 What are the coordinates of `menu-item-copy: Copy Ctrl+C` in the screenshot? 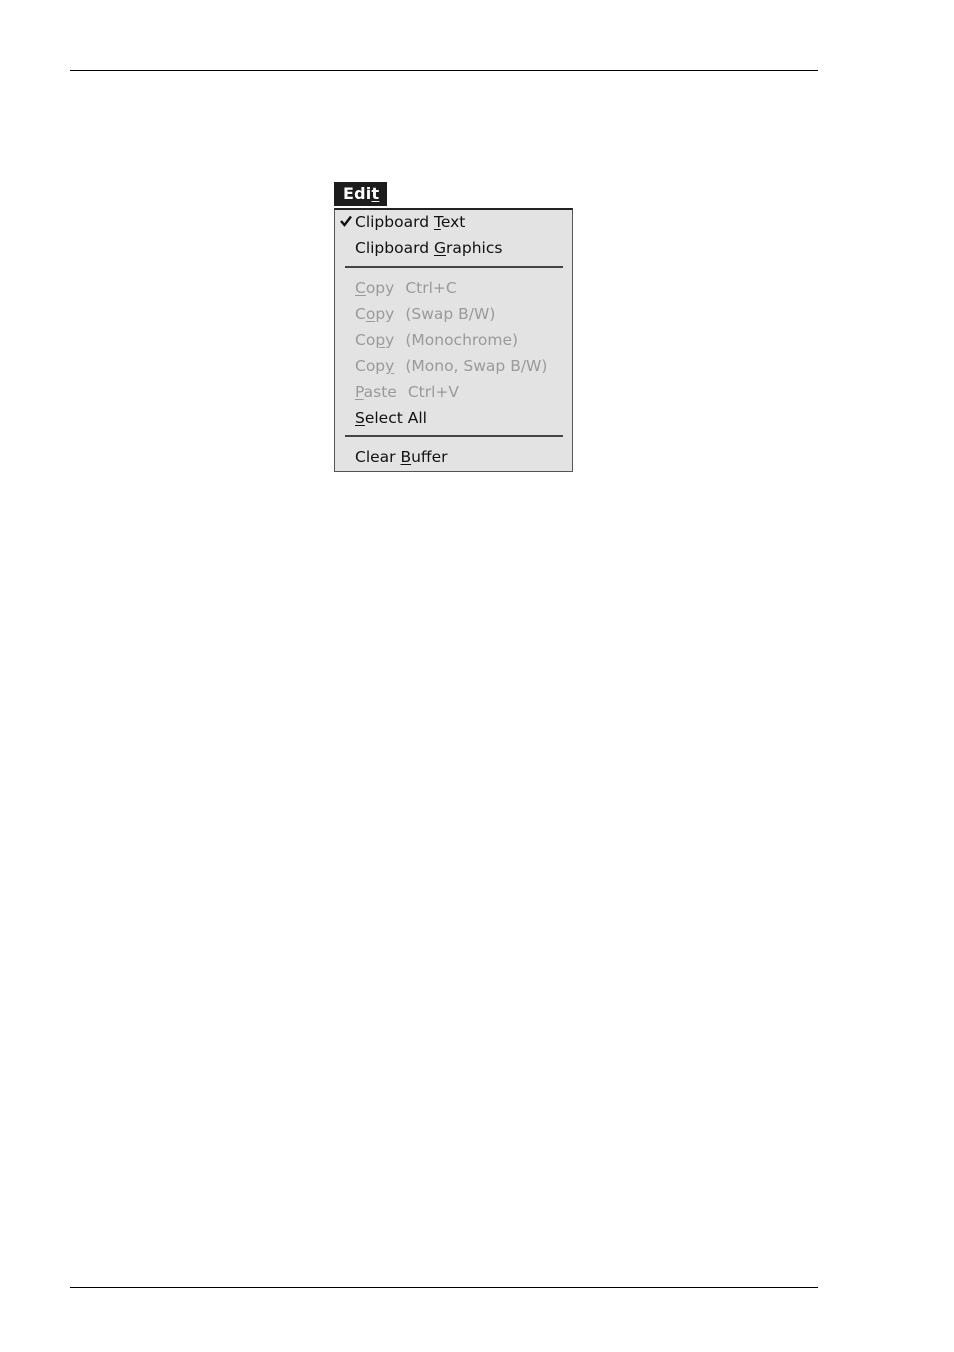 It's located at (406, 288).